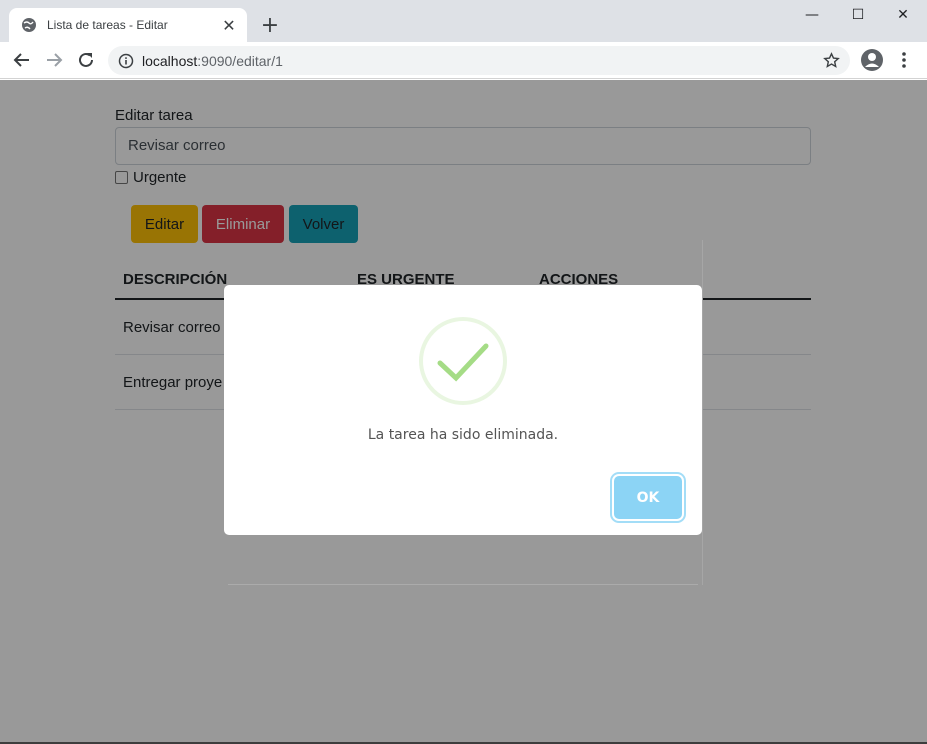 Image resolution: width=927 pixels, height=744 pixels. What do you see at coordinates (831, 60) in the screenshot?
I see `star-icon` at bounding box center [831, 60].